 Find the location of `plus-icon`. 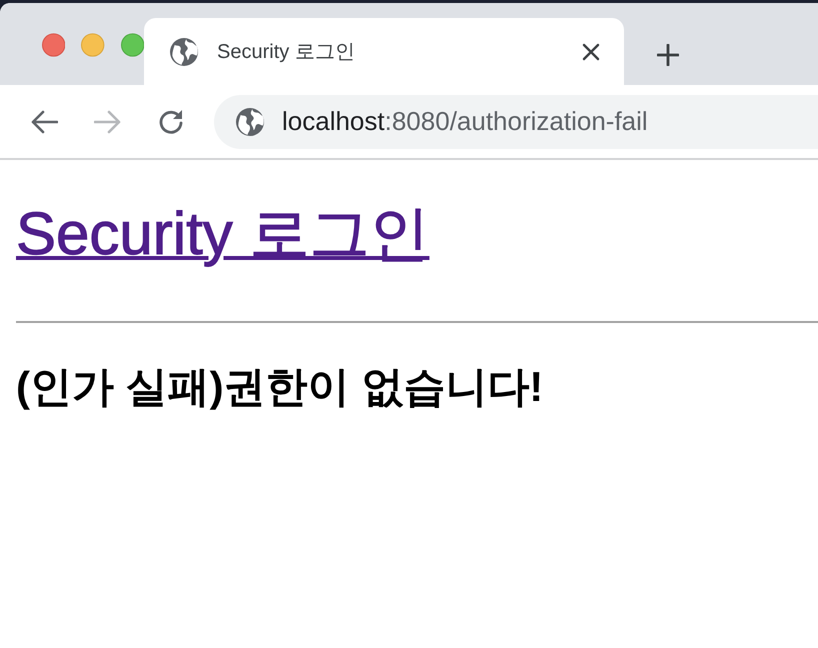

plus-icon is located at coordinates (668, 55).